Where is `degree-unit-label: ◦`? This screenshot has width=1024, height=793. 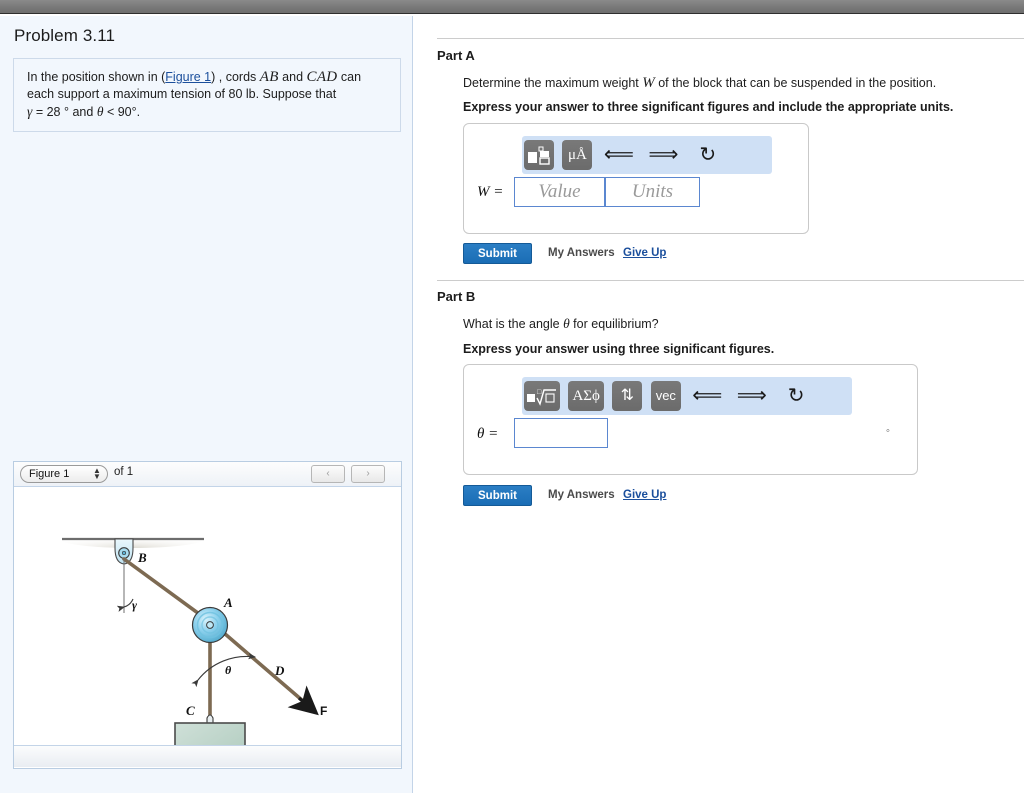 degree-unit-label: ◦ is located at coordinates (888, 431).